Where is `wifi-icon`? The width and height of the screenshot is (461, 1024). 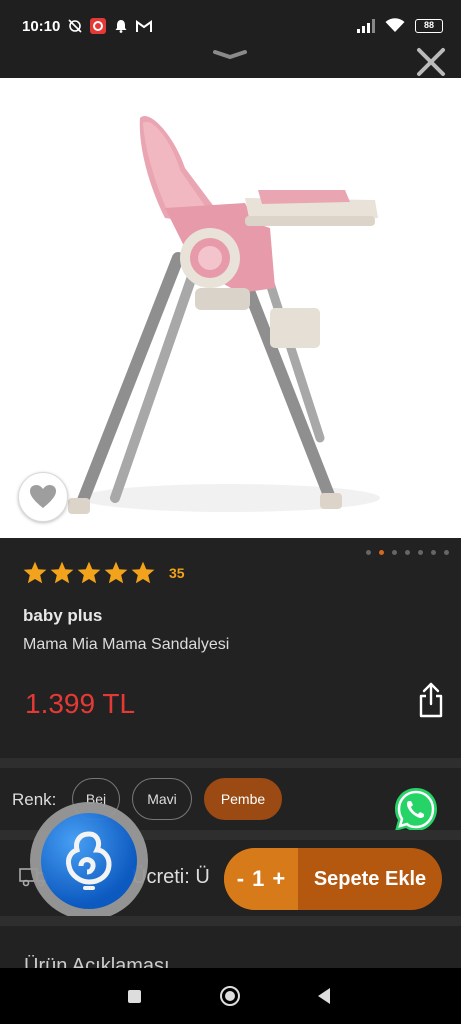 wifi-icon is located at coordinates (395, 25).